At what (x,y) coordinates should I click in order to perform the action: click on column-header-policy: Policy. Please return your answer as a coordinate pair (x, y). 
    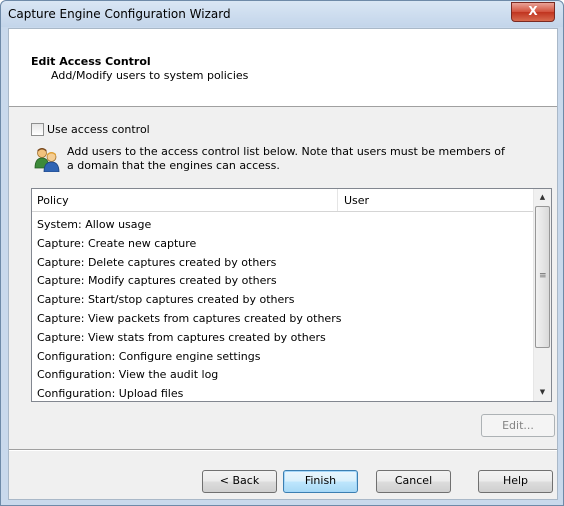
    Looking at the image, I should click on (53, 200).